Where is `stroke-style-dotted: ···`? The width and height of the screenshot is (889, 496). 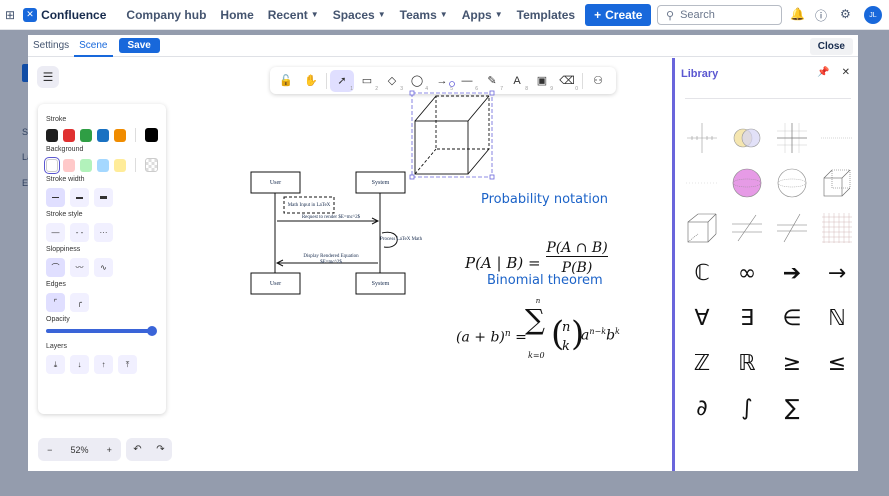 stroke-style-dotted: ··· is located at coordinates (103, 232).